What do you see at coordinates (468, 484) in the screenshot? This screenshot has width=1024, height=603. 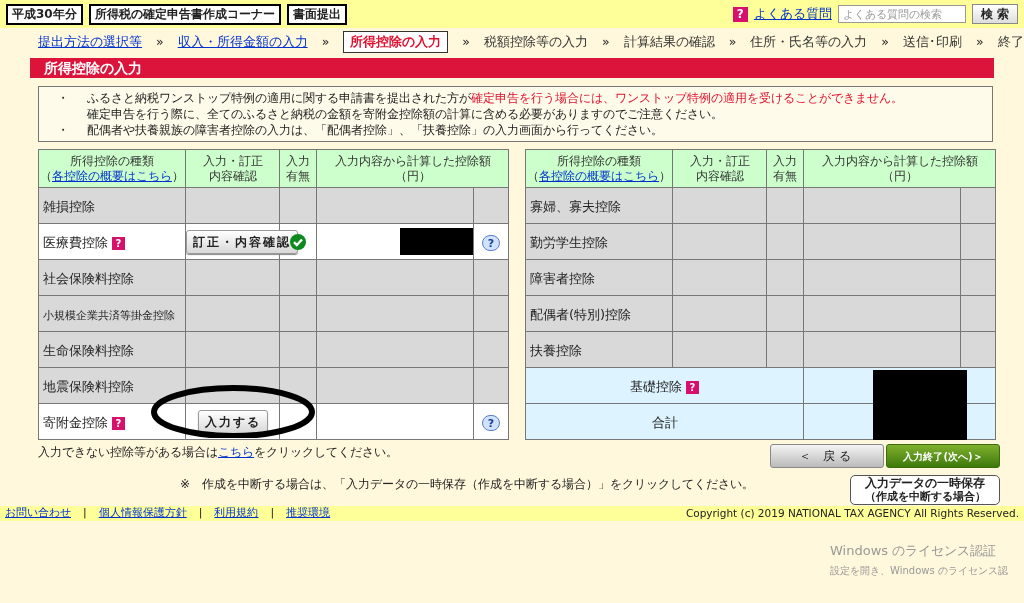 I see `save-note: ※ 作成を中断する場合は、「入力データの一時保存（作成を中断する場合）」をクリックしてください。` at bounding box center [468, 484].